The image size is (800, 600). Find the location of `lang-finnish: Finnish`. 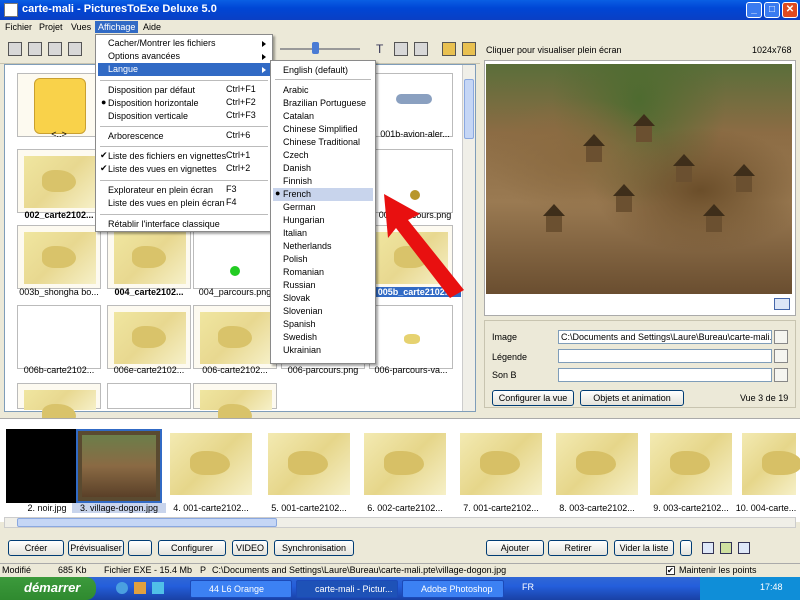

lang-finnish: Finnish is located at coordinates (323, 181).